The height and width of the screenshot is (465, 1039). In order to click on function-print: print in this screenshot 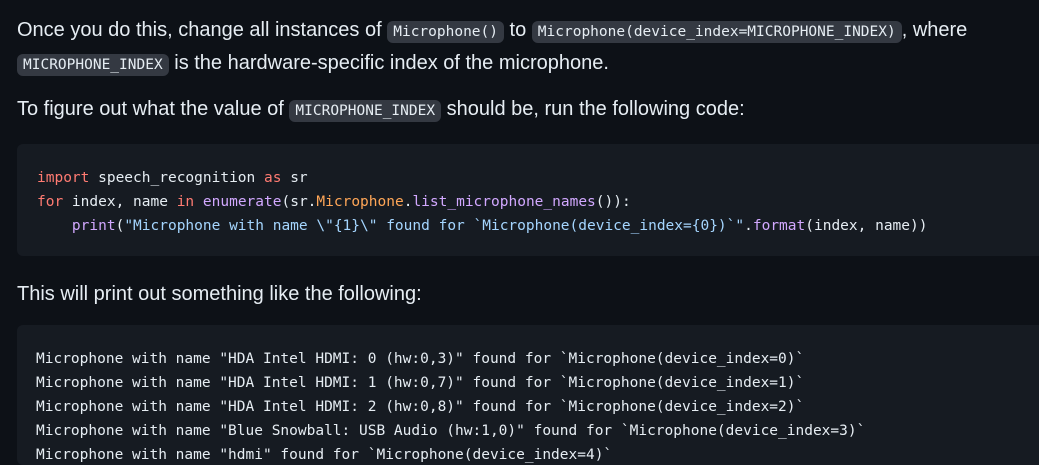, I will do `click(93, 226)`.